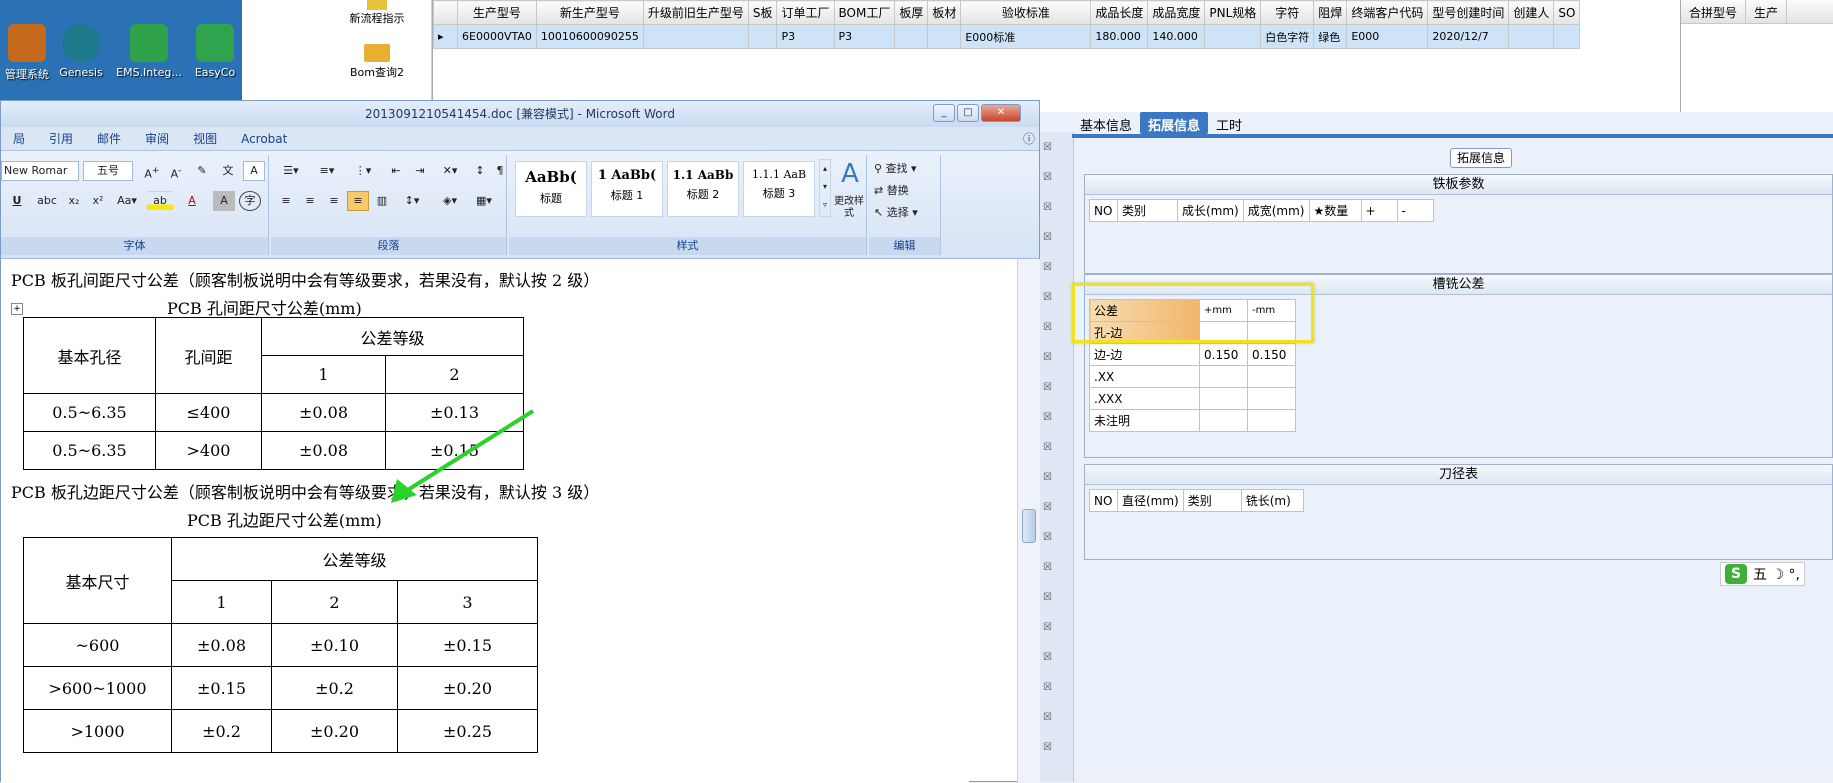 The image size is (1833, 783). Describe the element at coordinates (703, 189) in the screenshot. I see `style-heading-2: 1.1 AaBb 标题 2` at that location.